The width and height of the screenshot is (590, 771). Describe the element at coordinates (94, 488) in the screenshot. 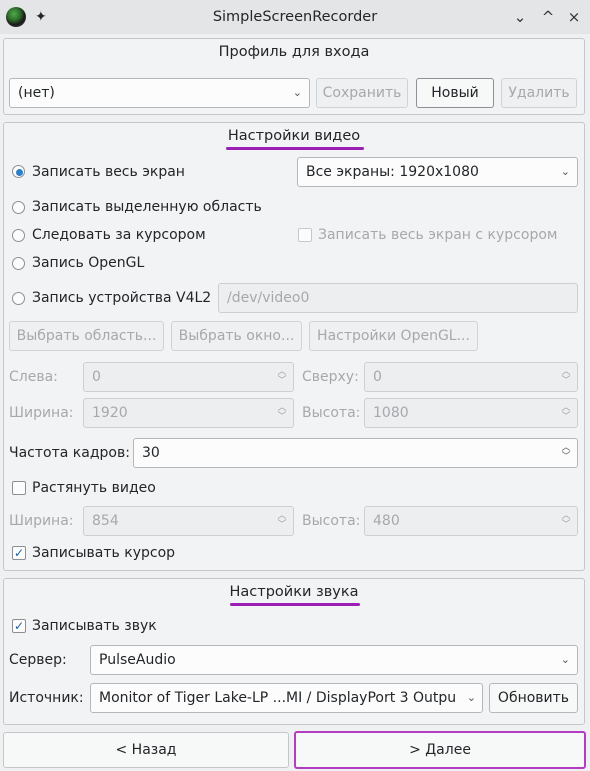

I see `scale-video-label: Растянуть видео` at that location.